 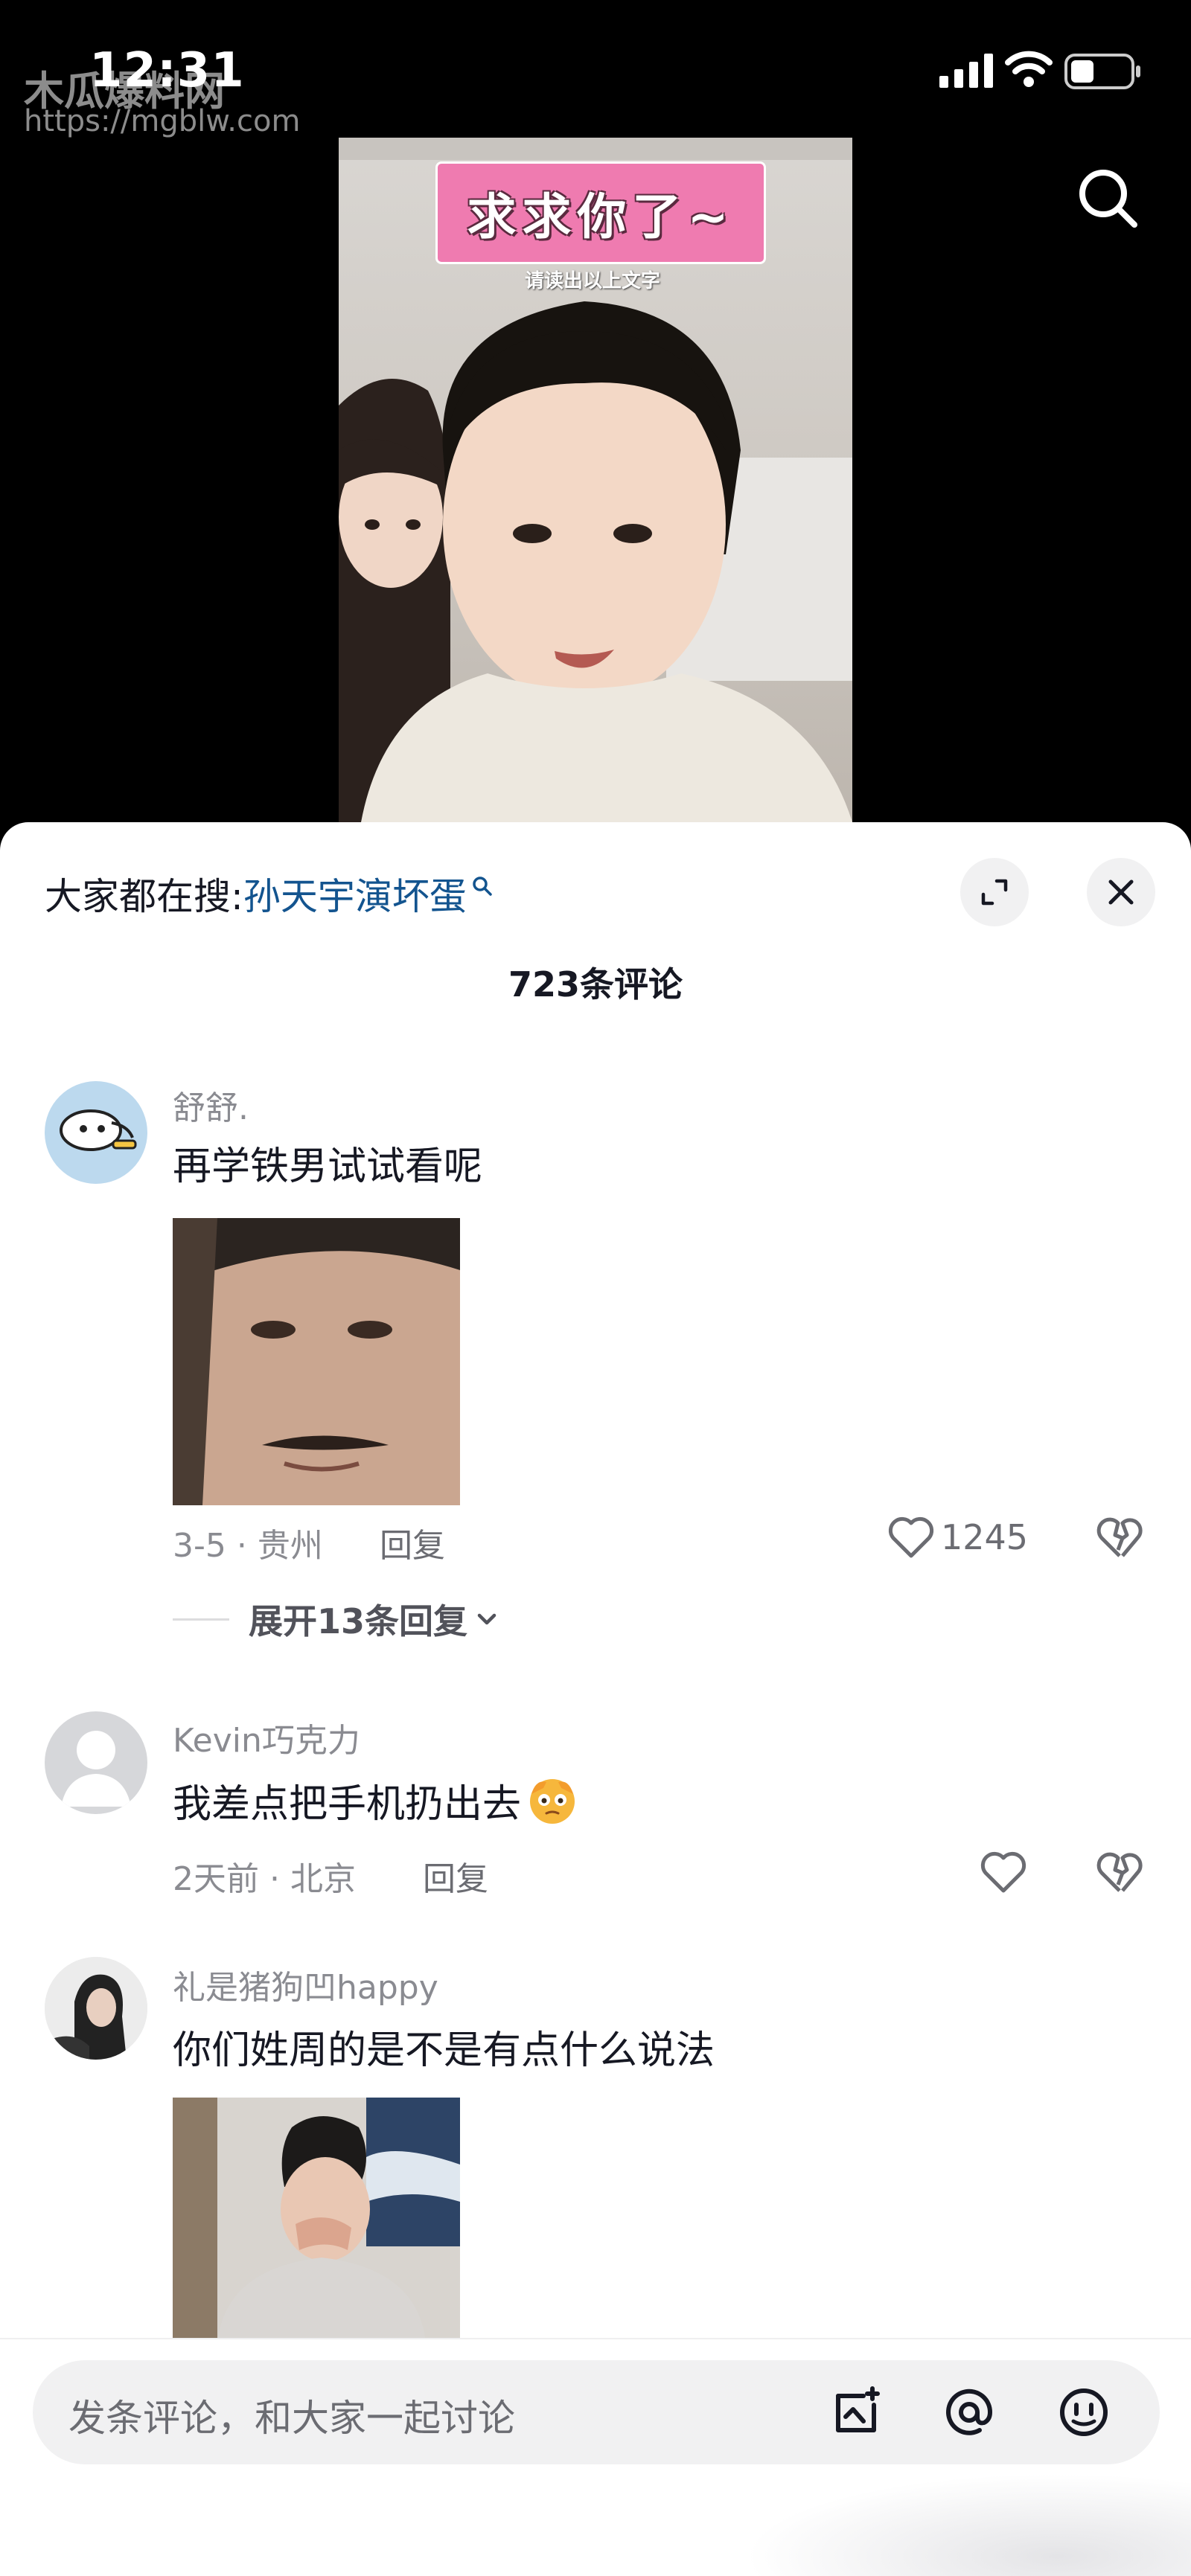 I want to click on comment-text: 我差点把手机扔出去, so click(x=377, y=1800).